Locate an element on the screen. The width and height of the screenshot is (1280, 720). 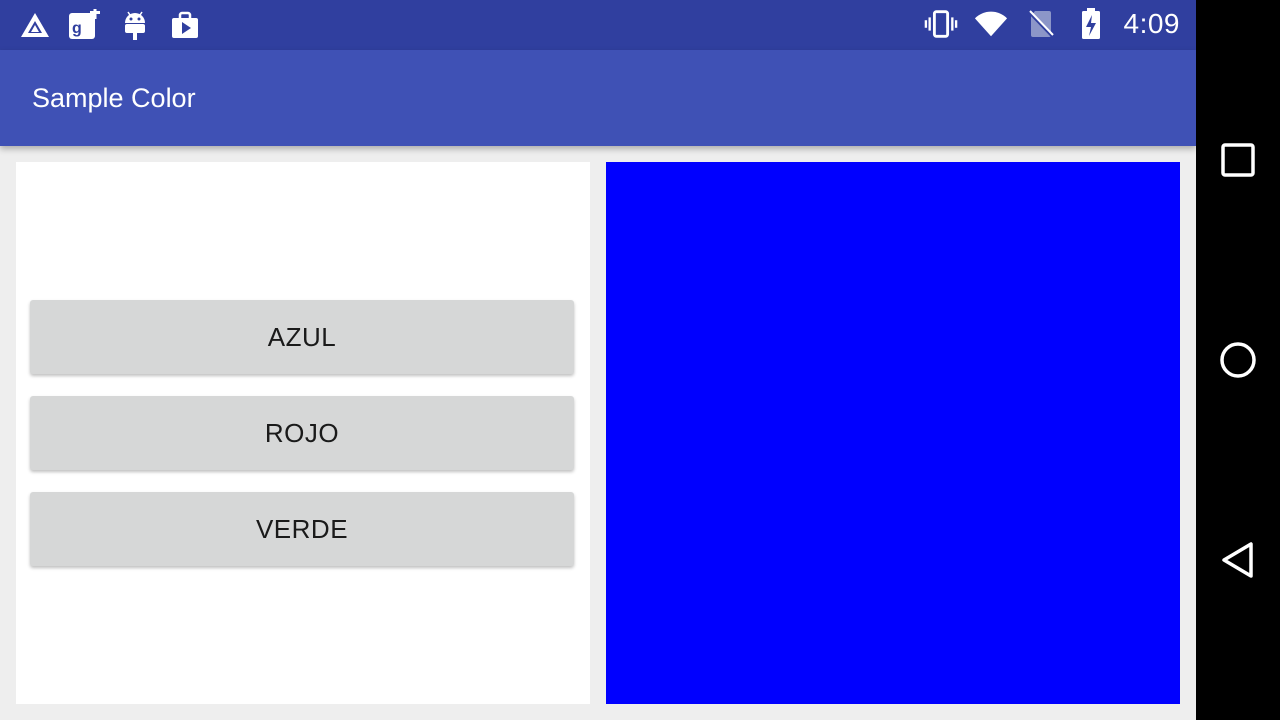
svg-text: g is located at coordinates (77, 28).